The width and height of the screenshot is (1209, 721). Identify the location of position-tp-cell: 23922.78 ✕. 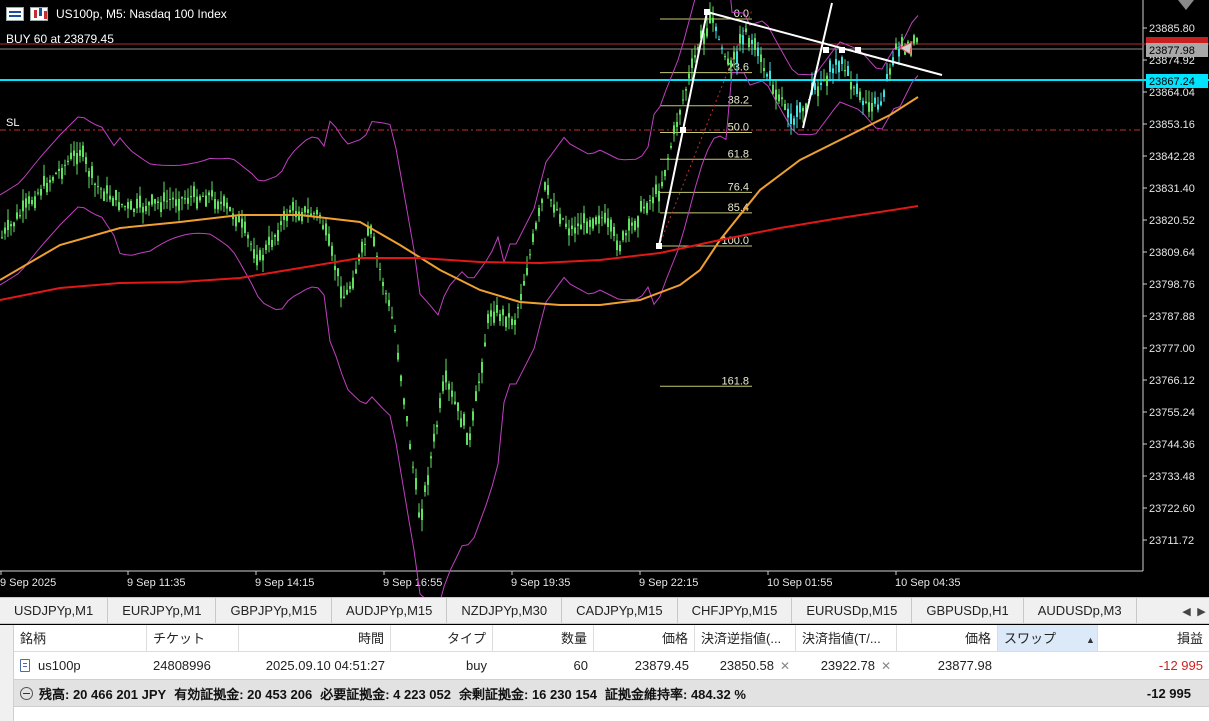
(846, 666).